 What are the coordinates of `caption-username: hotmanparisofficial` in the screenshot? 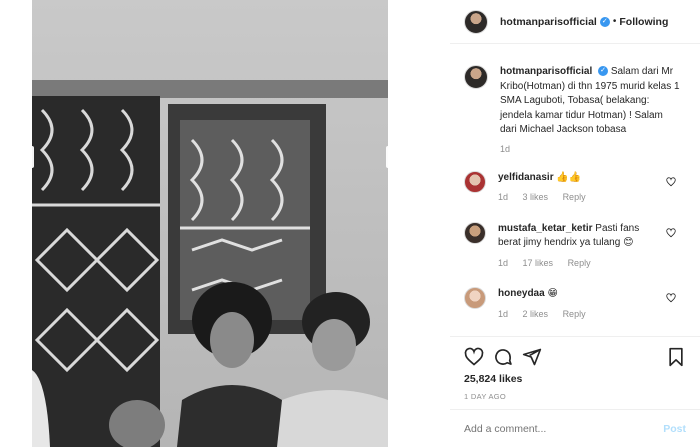 It's located at (546, 71).